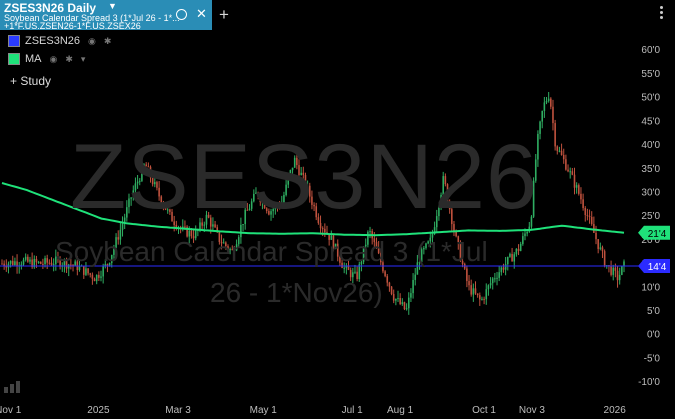  I want to click on more-options-icon, so click(662, 13).